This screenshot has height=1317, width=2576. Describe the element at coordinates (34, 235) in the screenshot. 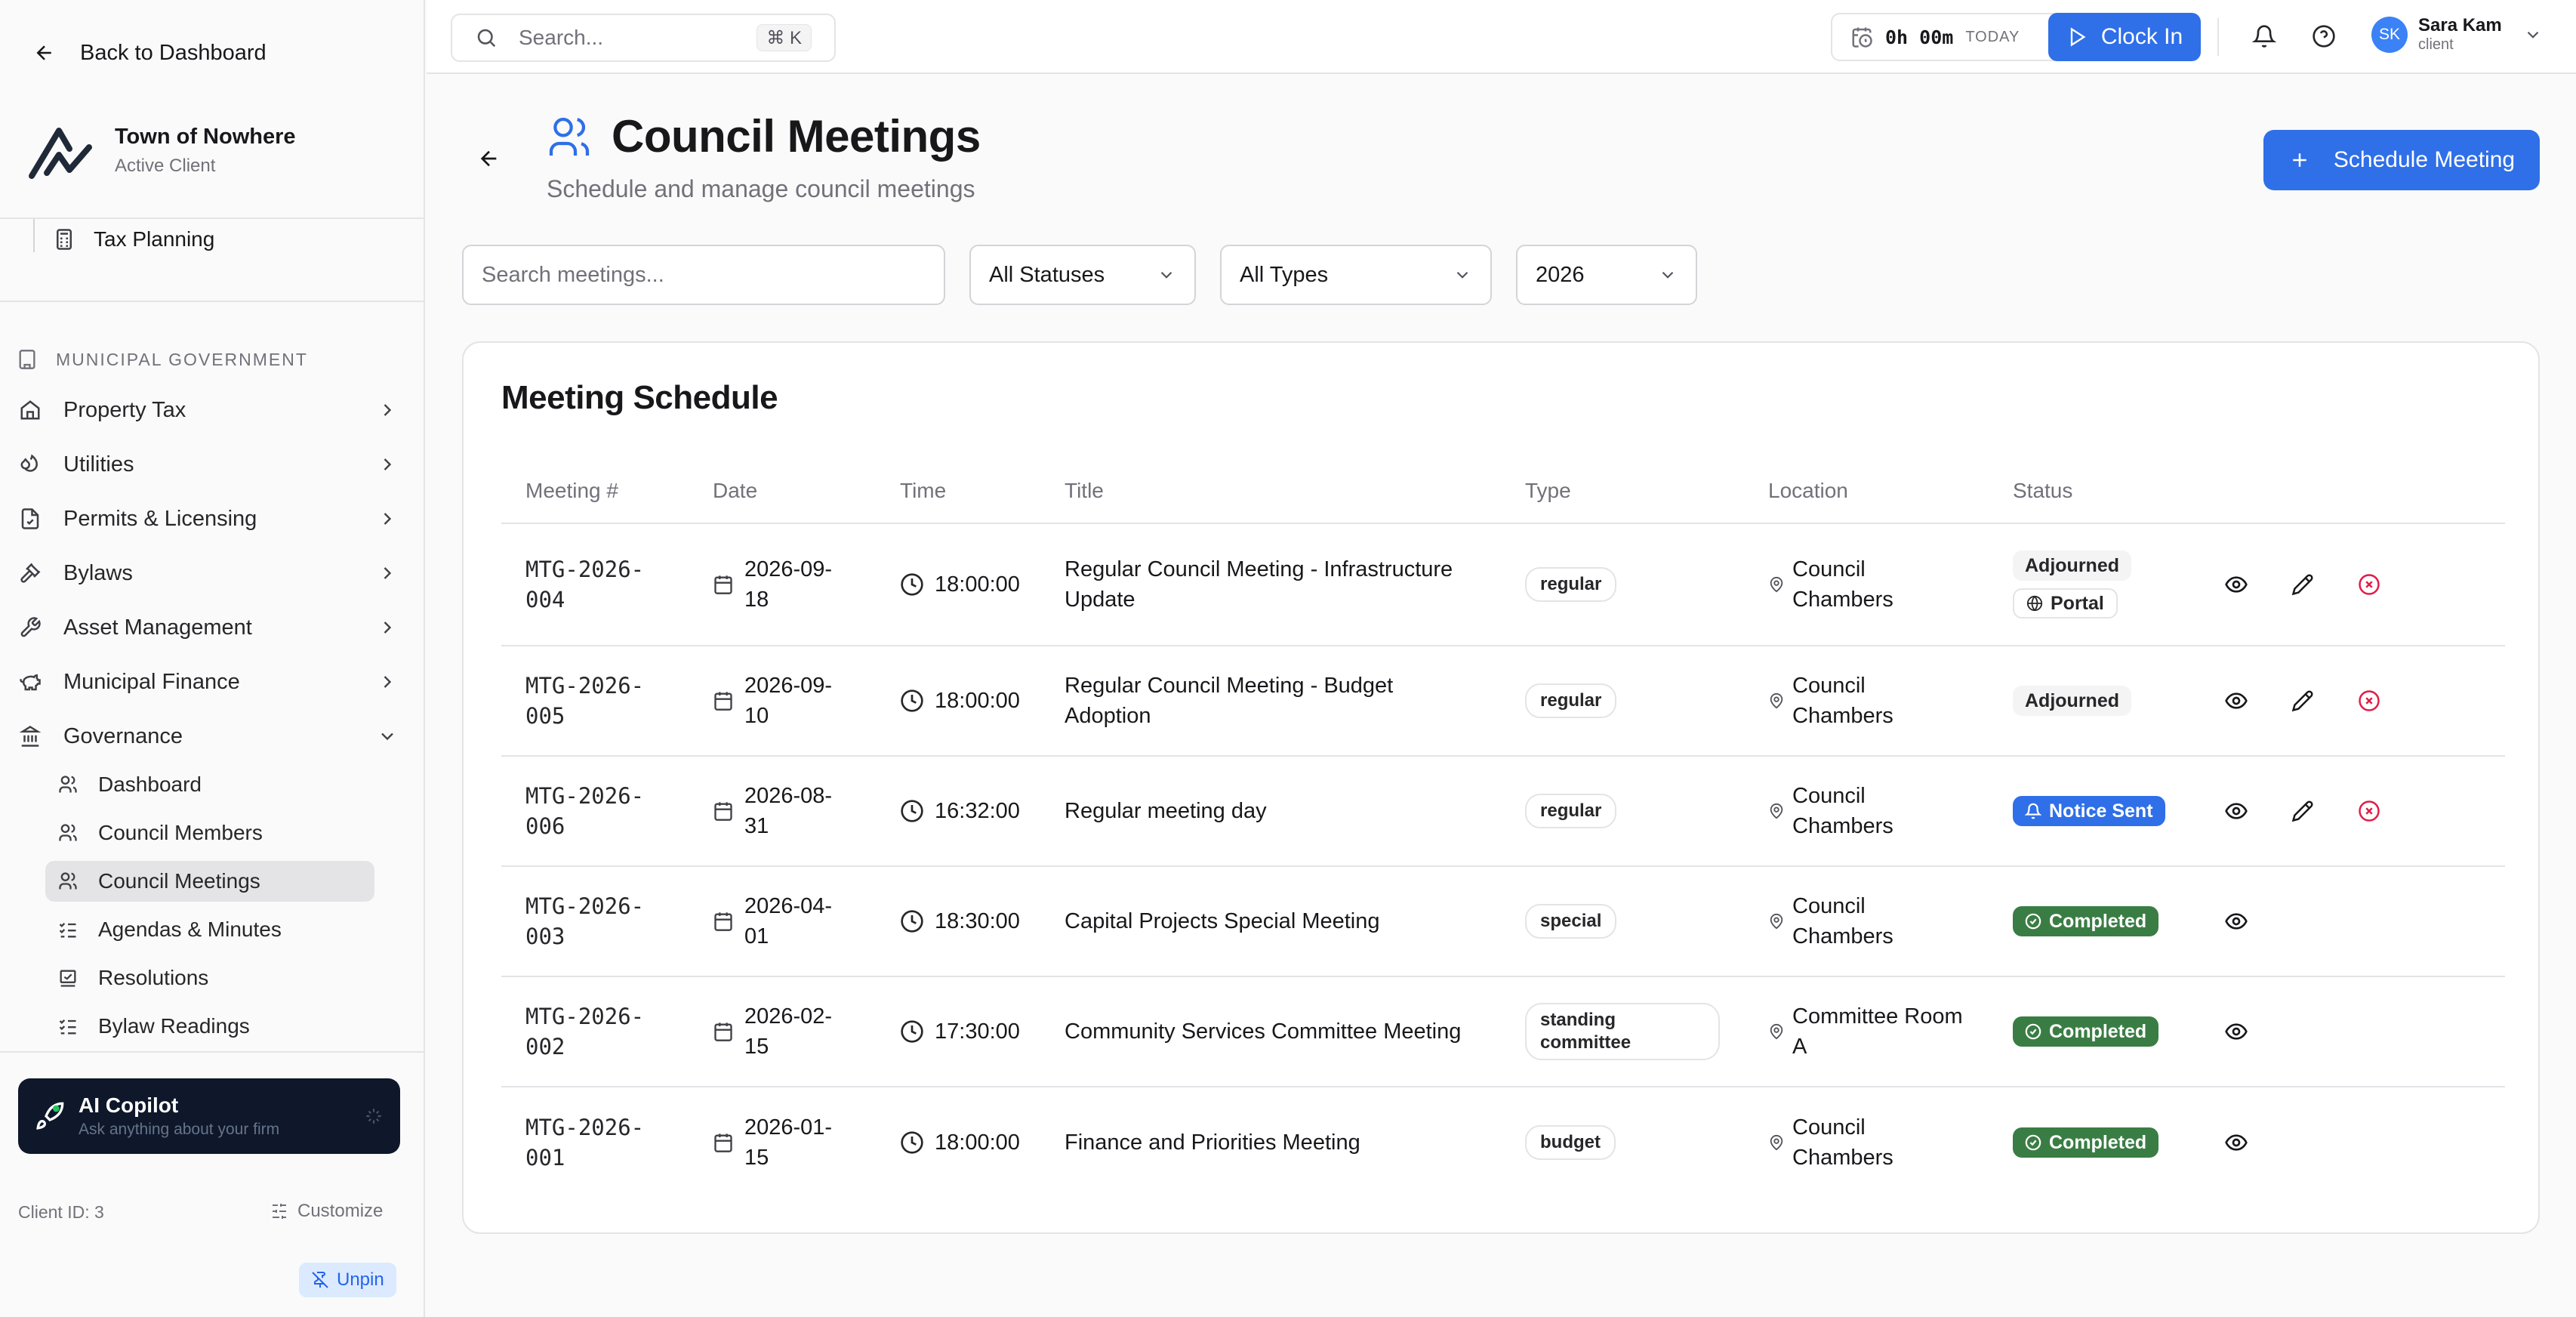

I see `tree-line` at that location.